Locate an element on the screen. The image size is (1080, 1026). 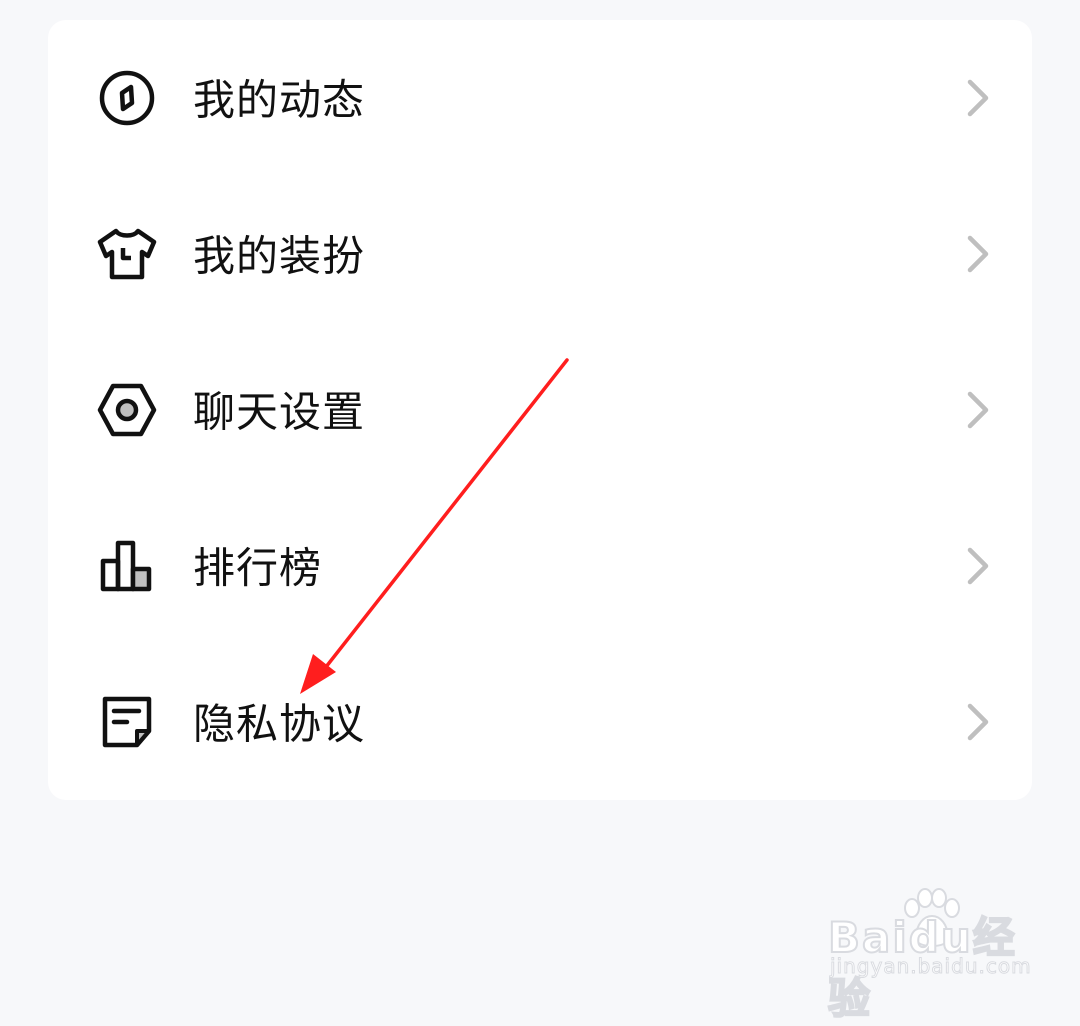
shirt-icon is located at coordinates (127, 254).